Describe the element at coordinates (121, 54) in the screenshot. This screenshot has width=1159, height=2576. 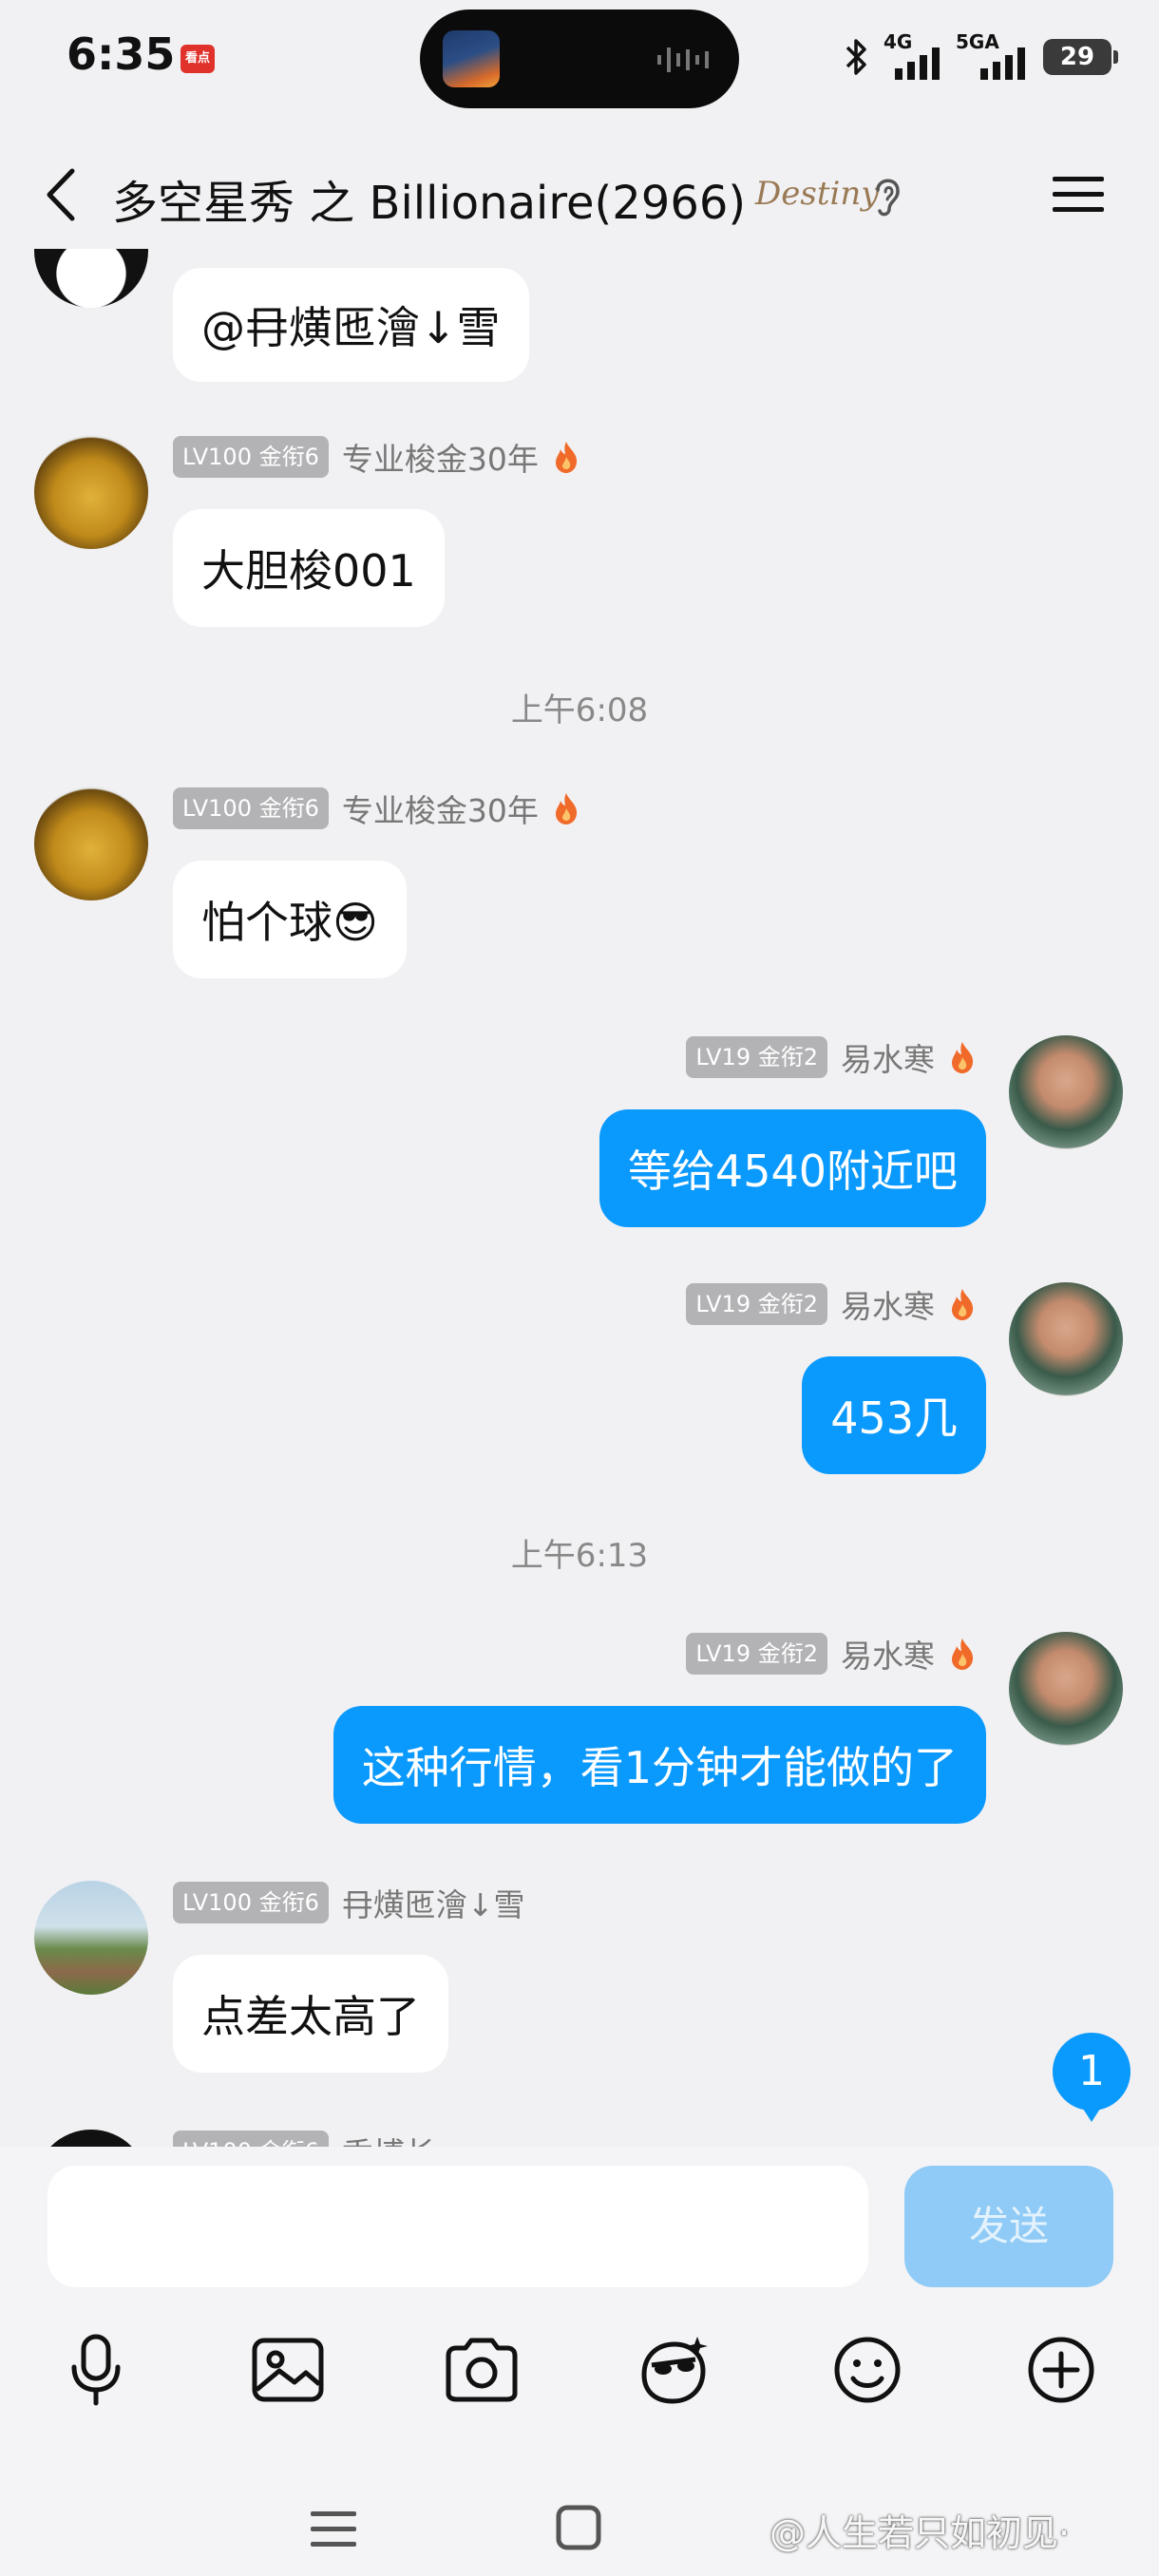
I see `status-time: 6:35` at that location.